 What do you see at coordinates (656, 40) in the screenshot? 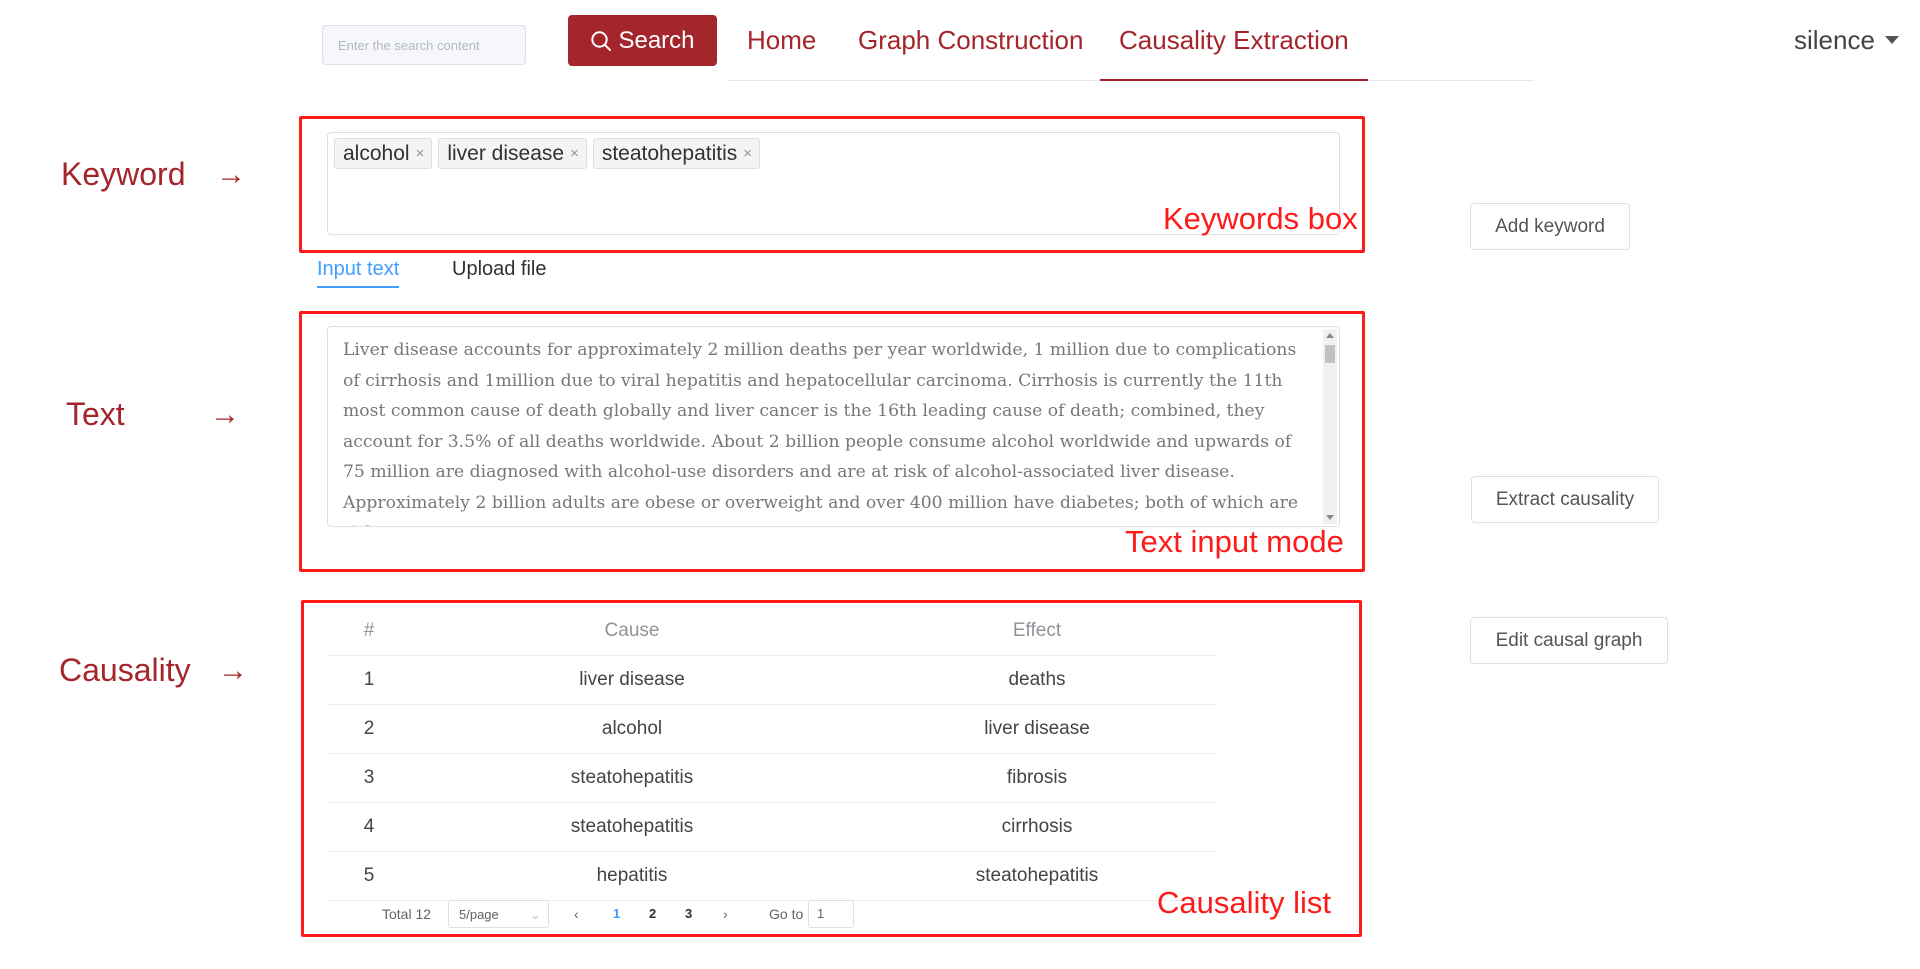
I see `search-button-label: Search` at bounding box center [656, 40].